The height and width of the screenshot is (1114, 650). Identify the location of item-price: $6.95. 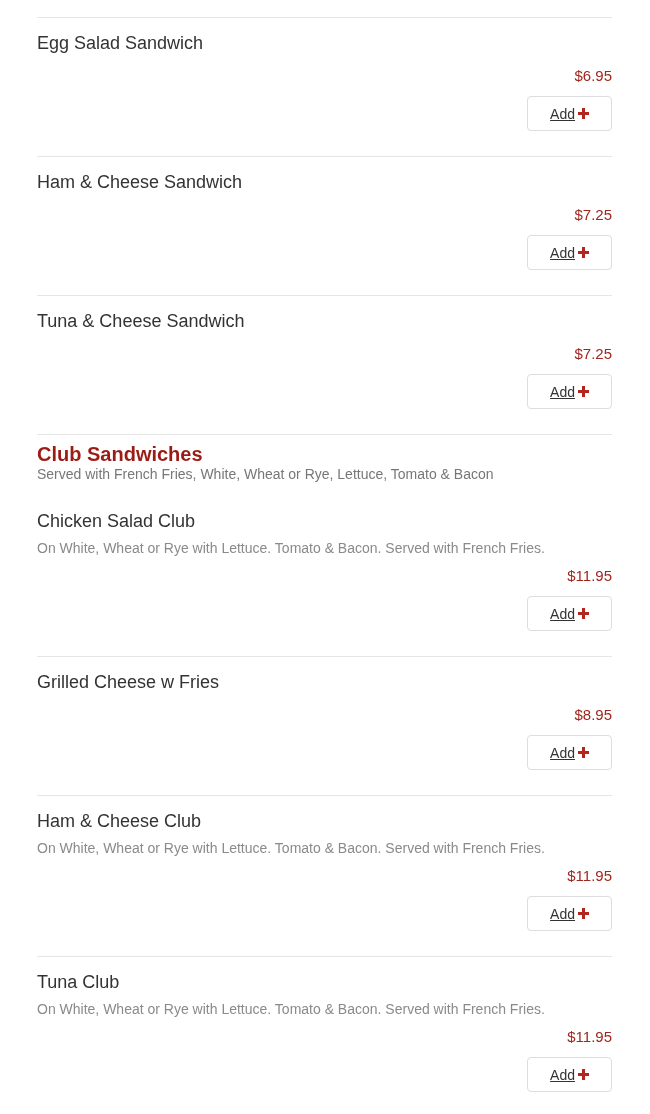
(593, 75).